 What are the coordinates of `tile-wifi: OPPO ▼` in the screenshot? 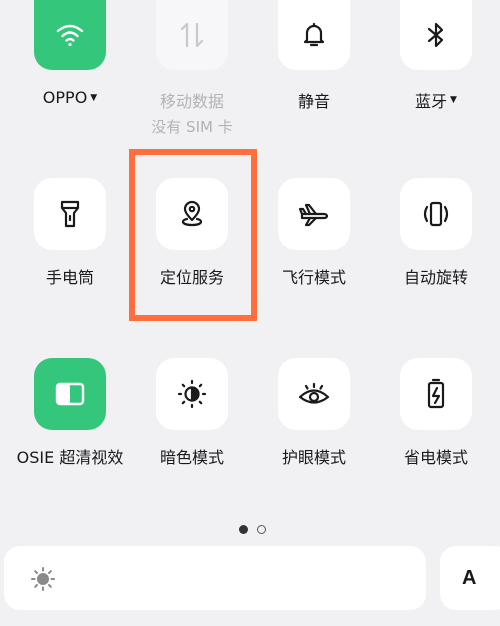 It's located at (70, 53).